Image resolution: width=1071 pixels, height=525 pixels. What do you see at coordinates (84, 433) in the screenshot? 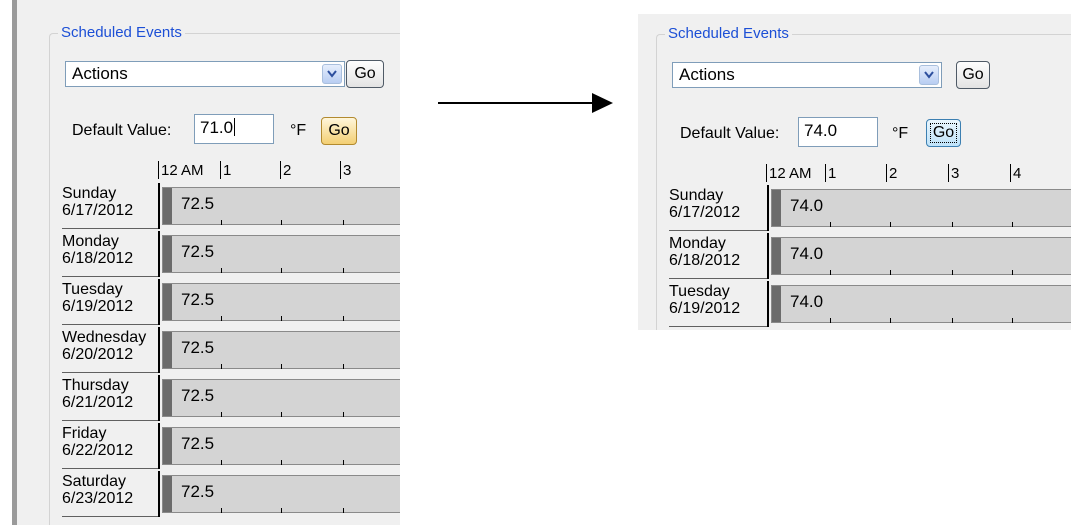
I see `day-name: Friday` at bounding box center [84, 433].